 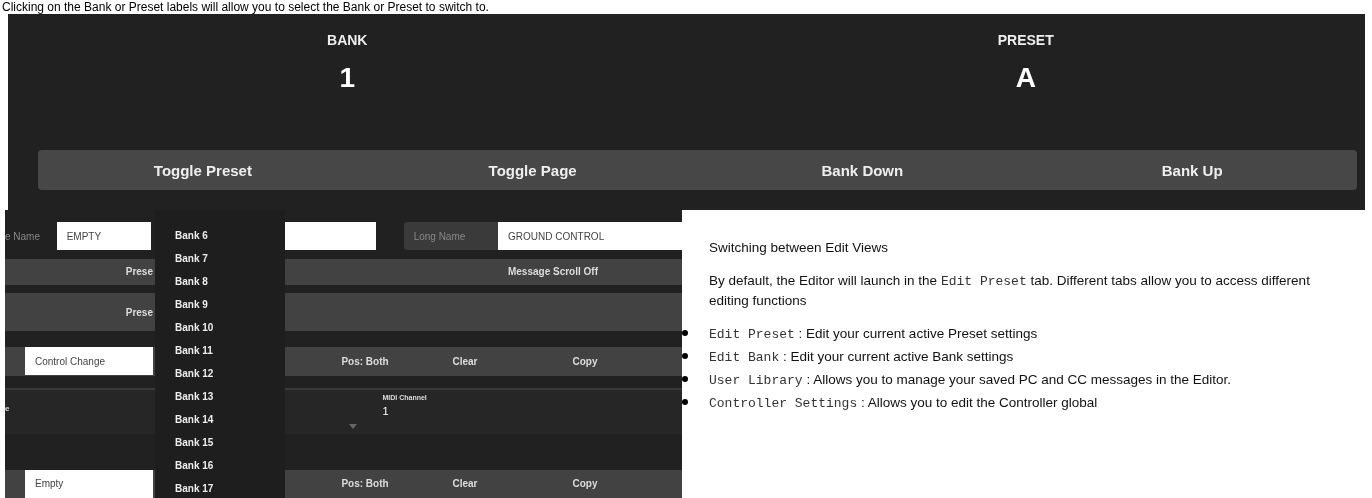 I want to click on dropdown-item: Bank 9, so click(x=230, y=304).